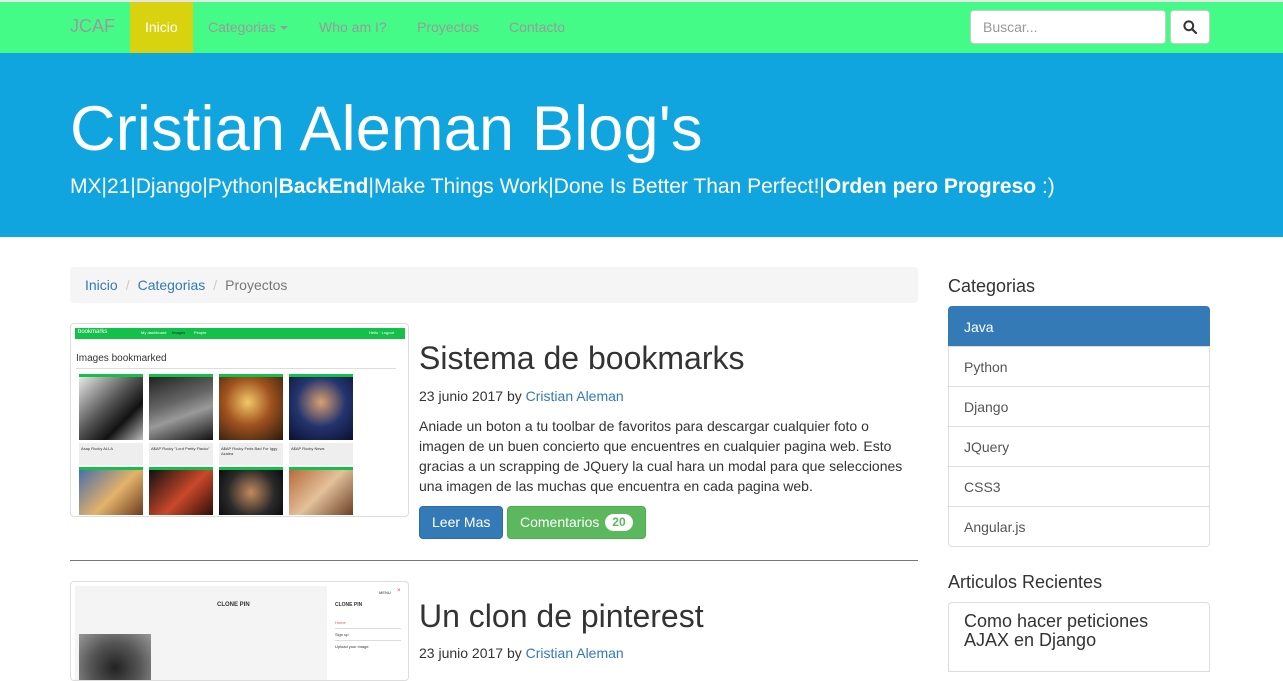  I want to click on read-more-button: Leer Mas, so click(461, 522).